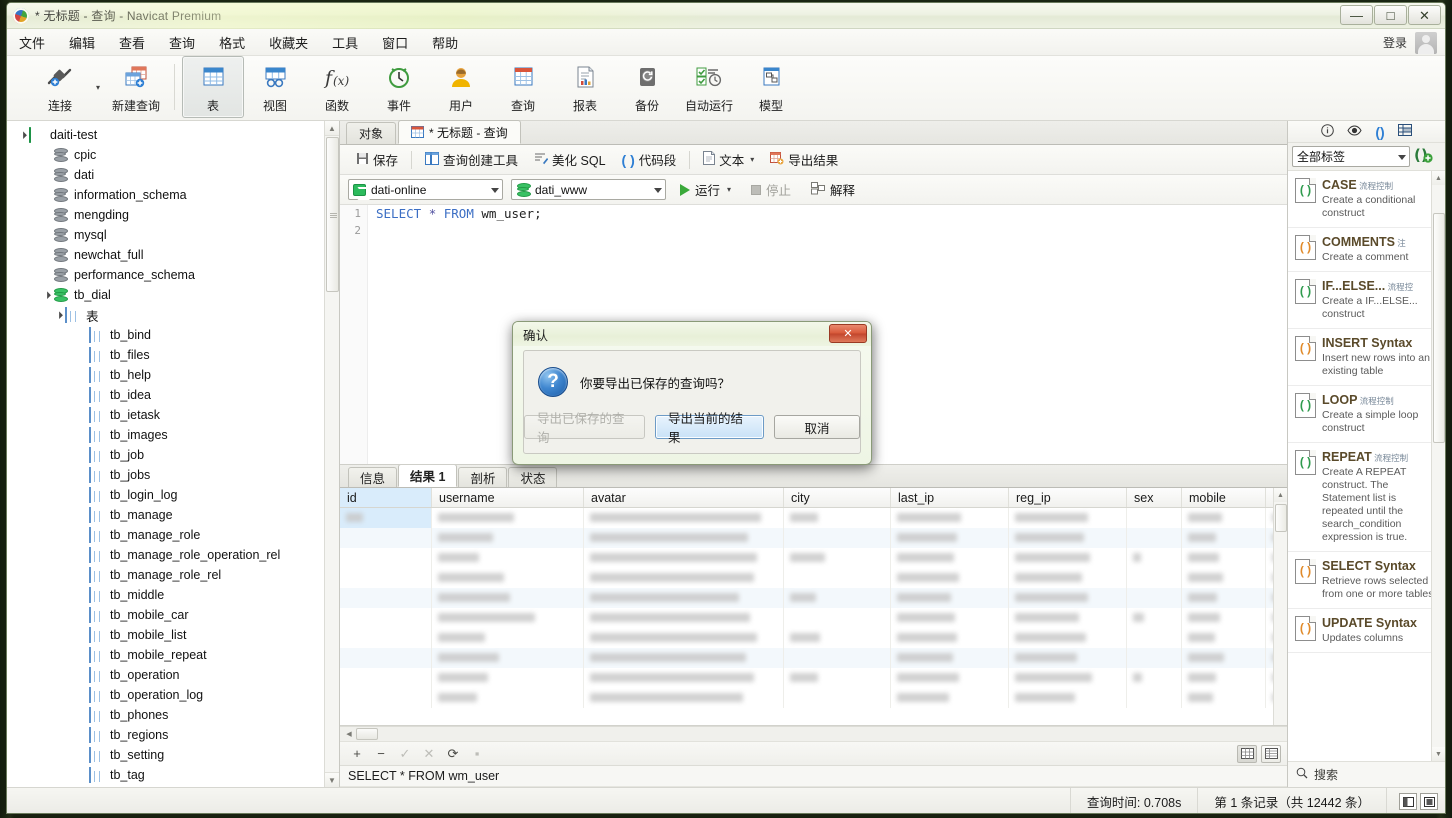 This screenshot has width=1452, height=818. Describe the element at coordinates (729, 189) in the screenshot. I see `run-caret-icon: ▾` at that location.